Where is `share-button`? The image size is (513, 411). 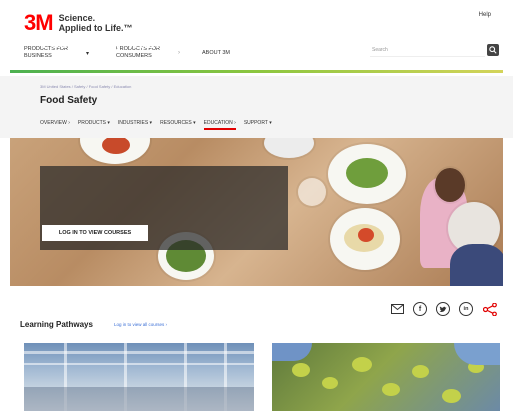
share-button is located at coordinates (490, 309).